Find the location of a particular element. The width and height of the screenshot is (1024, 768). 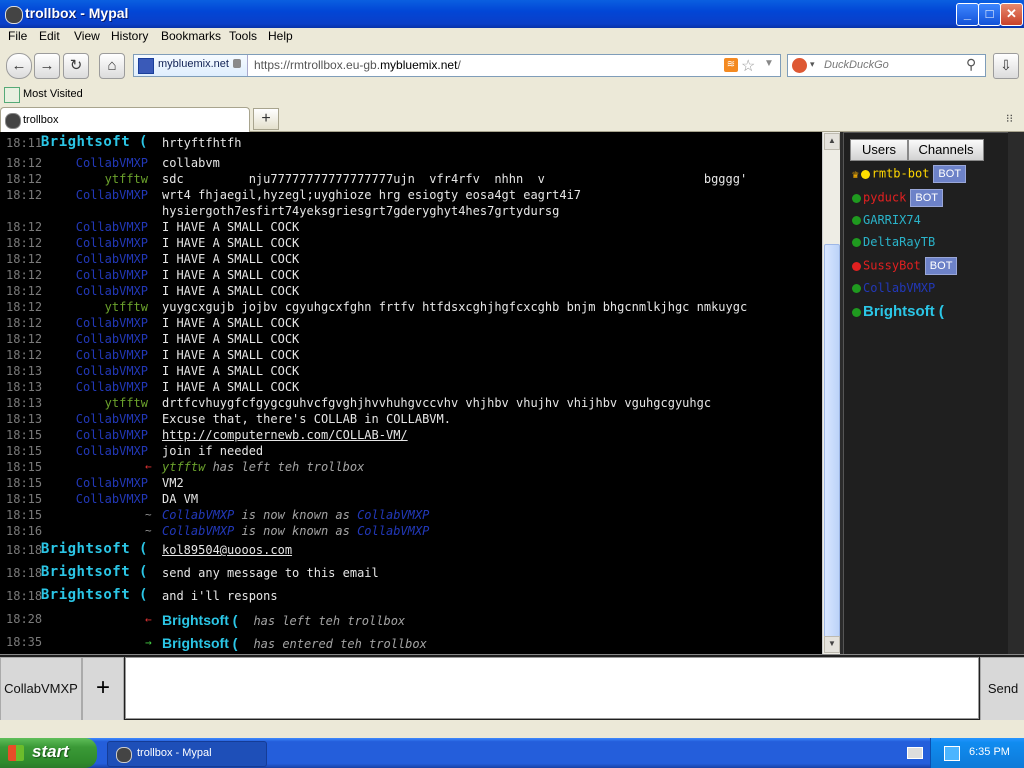

bookmark-star-icon: ☆ is located at coordinates (748, 66).